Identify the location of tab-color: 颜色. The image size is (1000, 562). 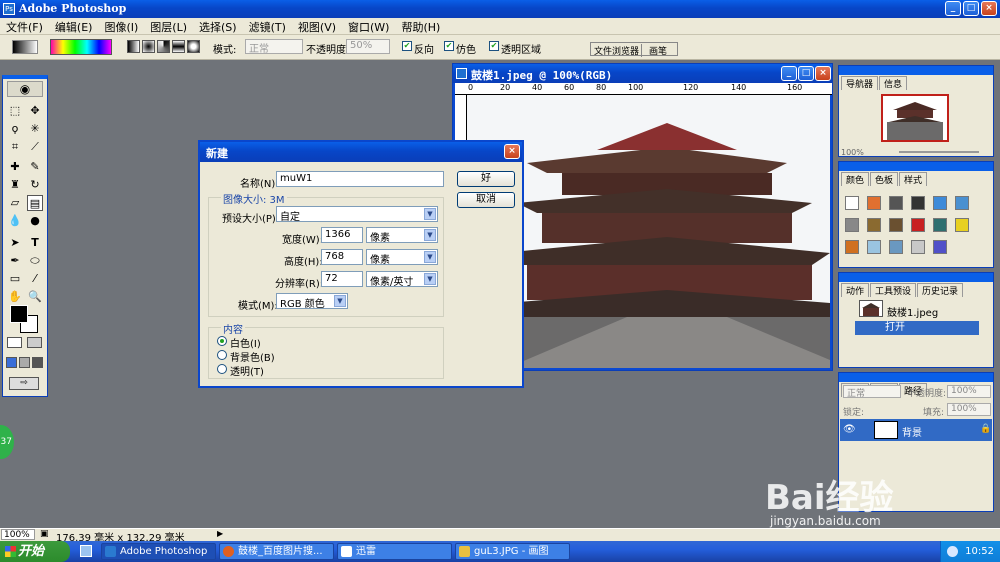
(855, 179).